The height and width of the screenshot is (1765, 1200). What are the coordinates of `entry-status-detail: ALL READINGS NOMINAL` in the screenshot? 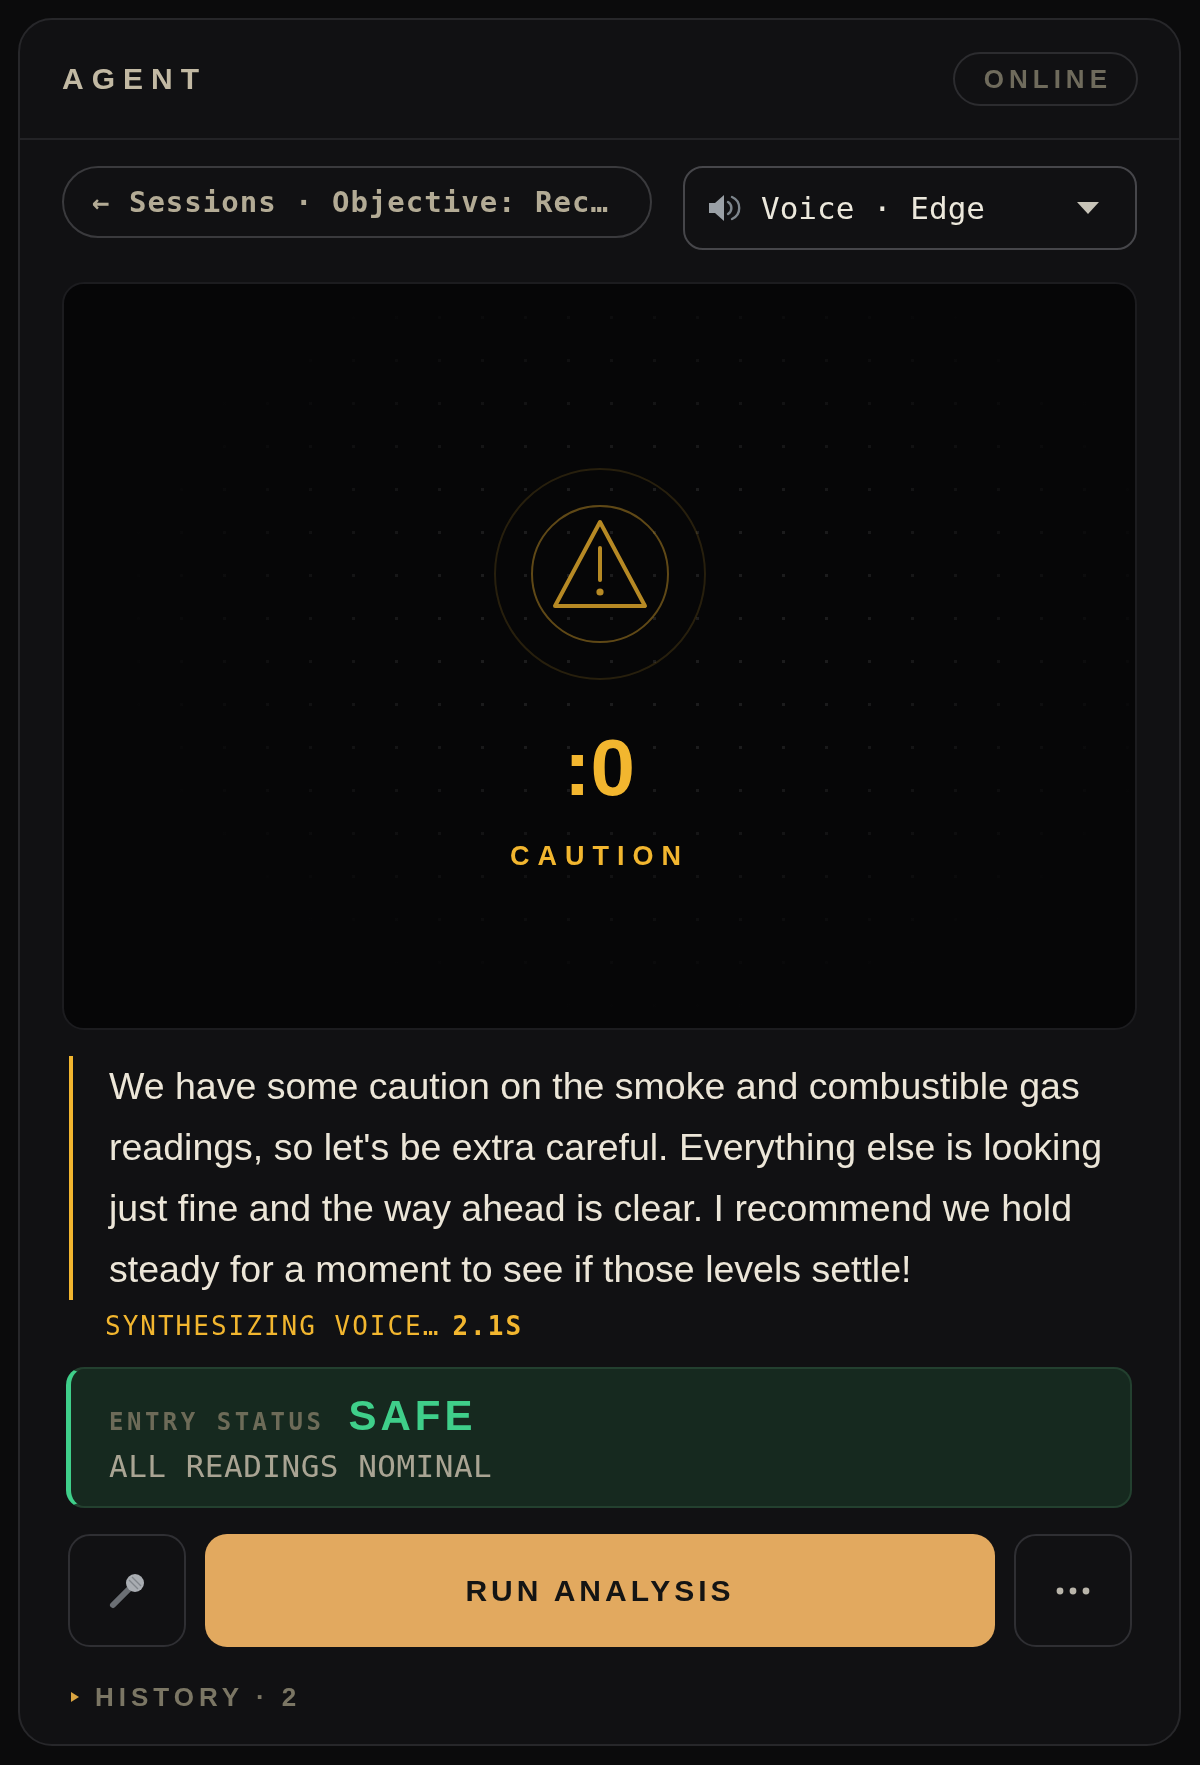 It's located at (301, 1466).